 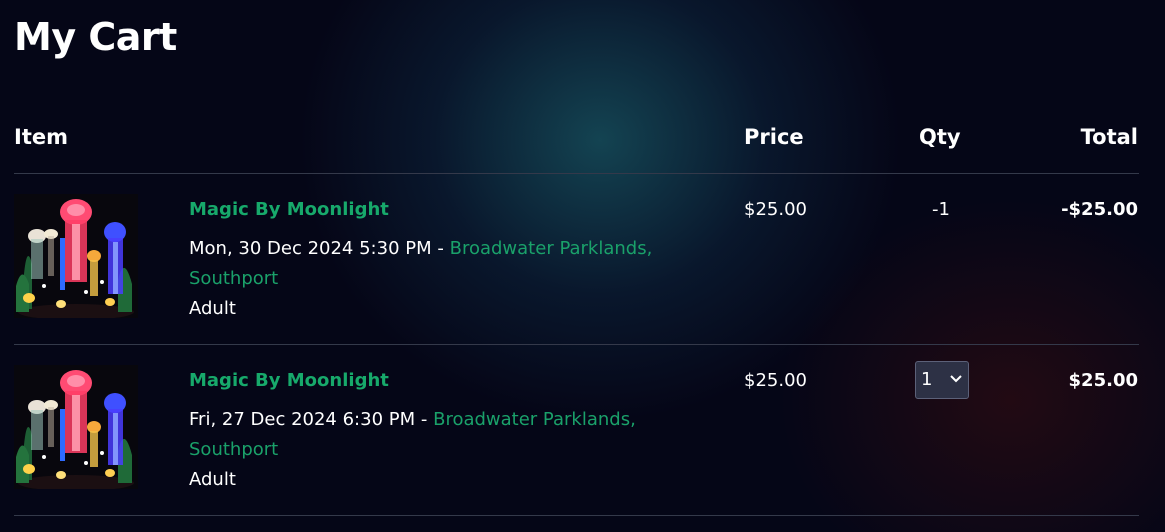 I want to click on chevron-down-icon, so click(x=956, y=379).